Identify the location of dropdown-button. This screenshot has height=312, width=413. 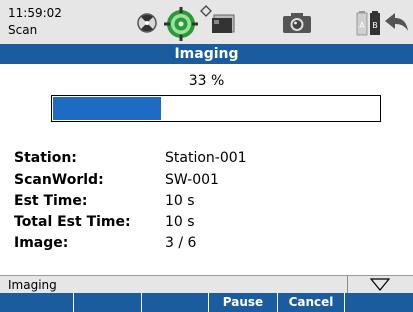
(380, 284).